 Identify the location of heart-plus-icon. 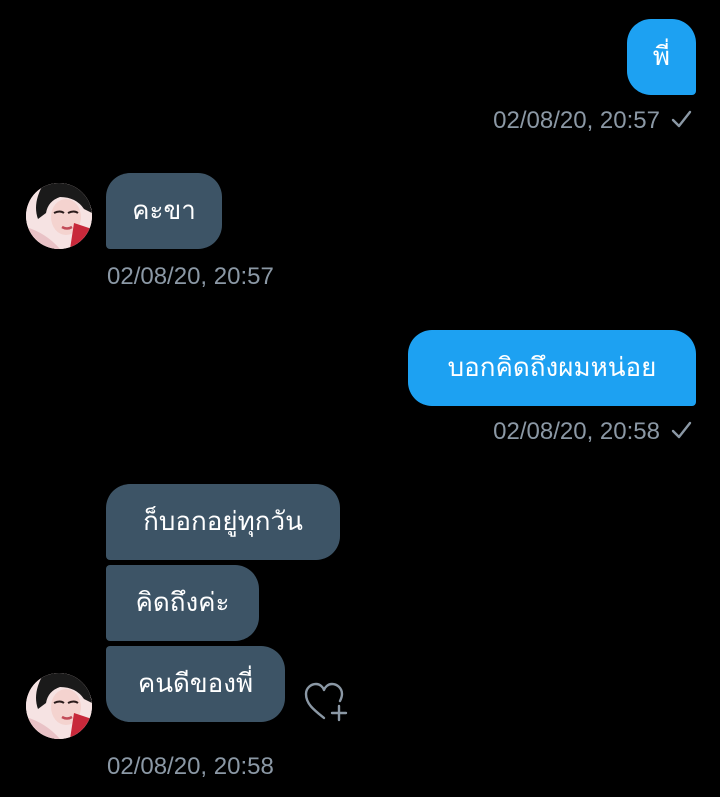
(325, 701).